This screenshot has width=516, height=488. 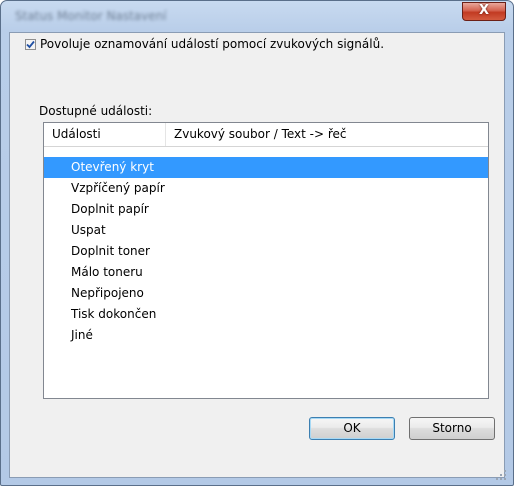 I want to click on resize-grip-icon, so click(x=501, y=475).